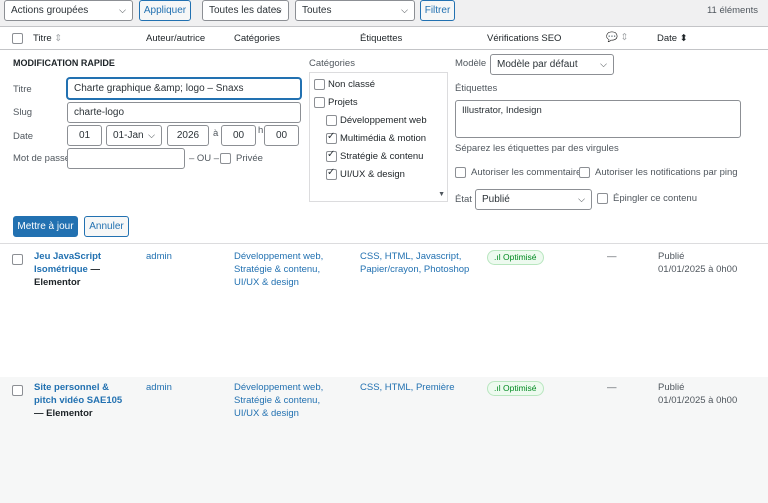  Describe the element at coordinates (45, 226) in the screenshot. I see `update-button: Mettre à jour` at that location.